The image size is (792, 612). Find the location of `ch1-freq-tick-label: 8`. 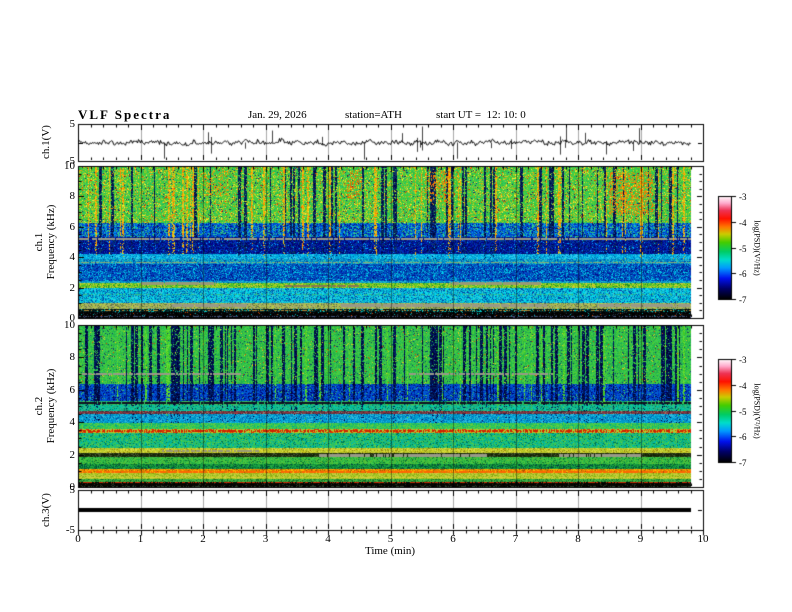

ch1-freq-tick-label: 8 is located at coordinates (72, 196).